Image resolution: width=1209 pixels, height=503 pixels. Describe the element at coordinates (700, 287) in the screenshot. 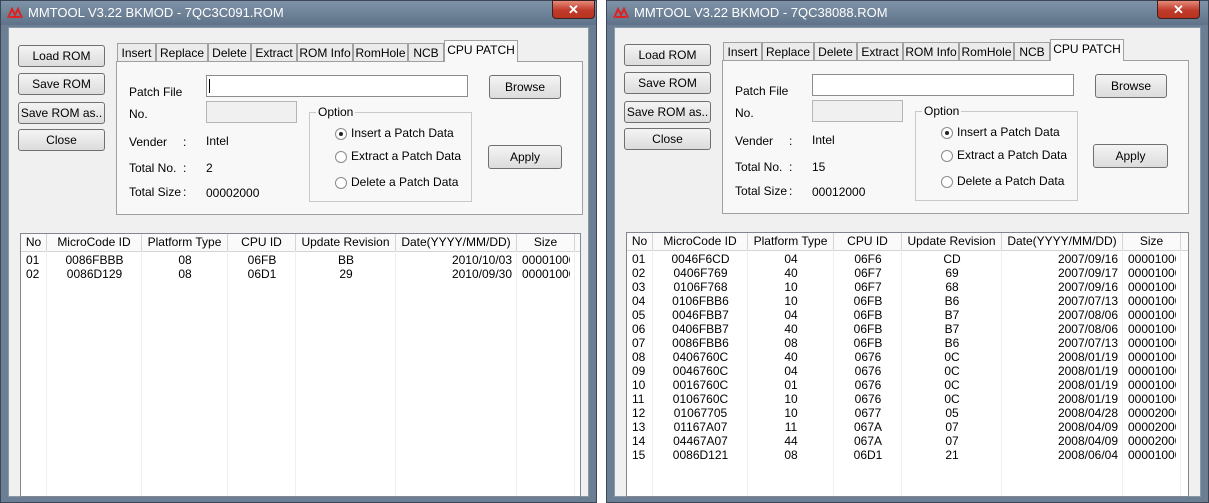

I see `cell-microcode-id: 0106F768` at that location.